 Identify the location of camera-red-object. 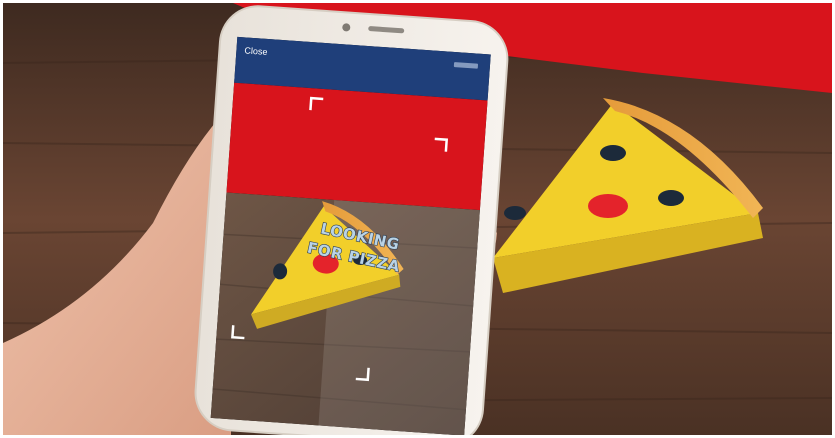
(357, 146).